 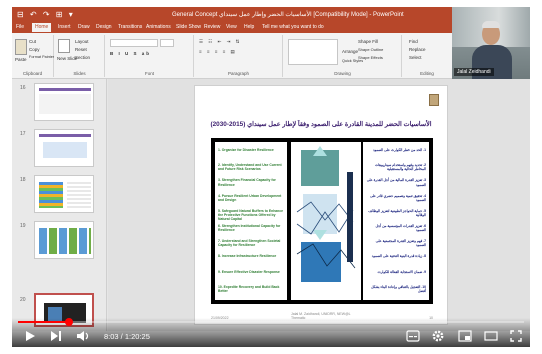 I want to click on find-button: Find, so click(x=413, y=41).